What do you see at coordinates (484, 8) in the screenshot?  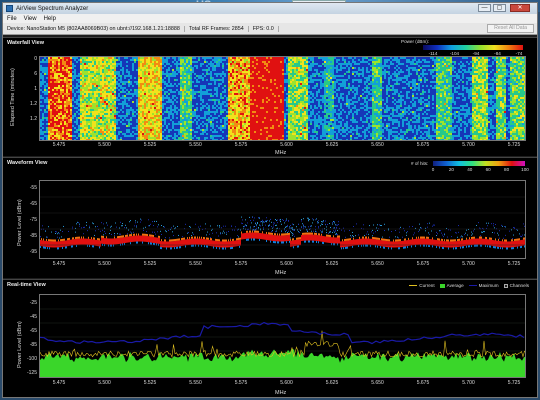 I see `minimize-button: —` at bounding box center [484, 8].